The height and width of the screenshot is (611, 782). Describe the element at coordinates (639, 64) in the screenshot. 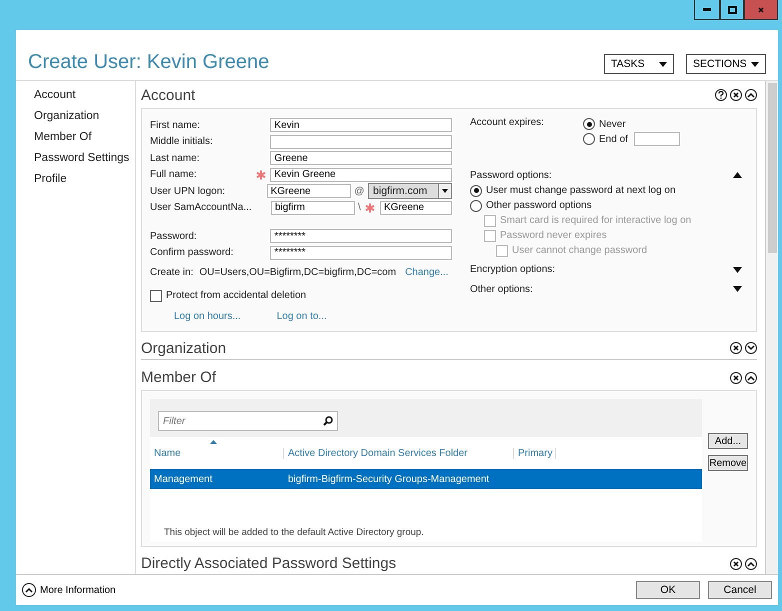

I see `menu-button: TASKS` at that location.